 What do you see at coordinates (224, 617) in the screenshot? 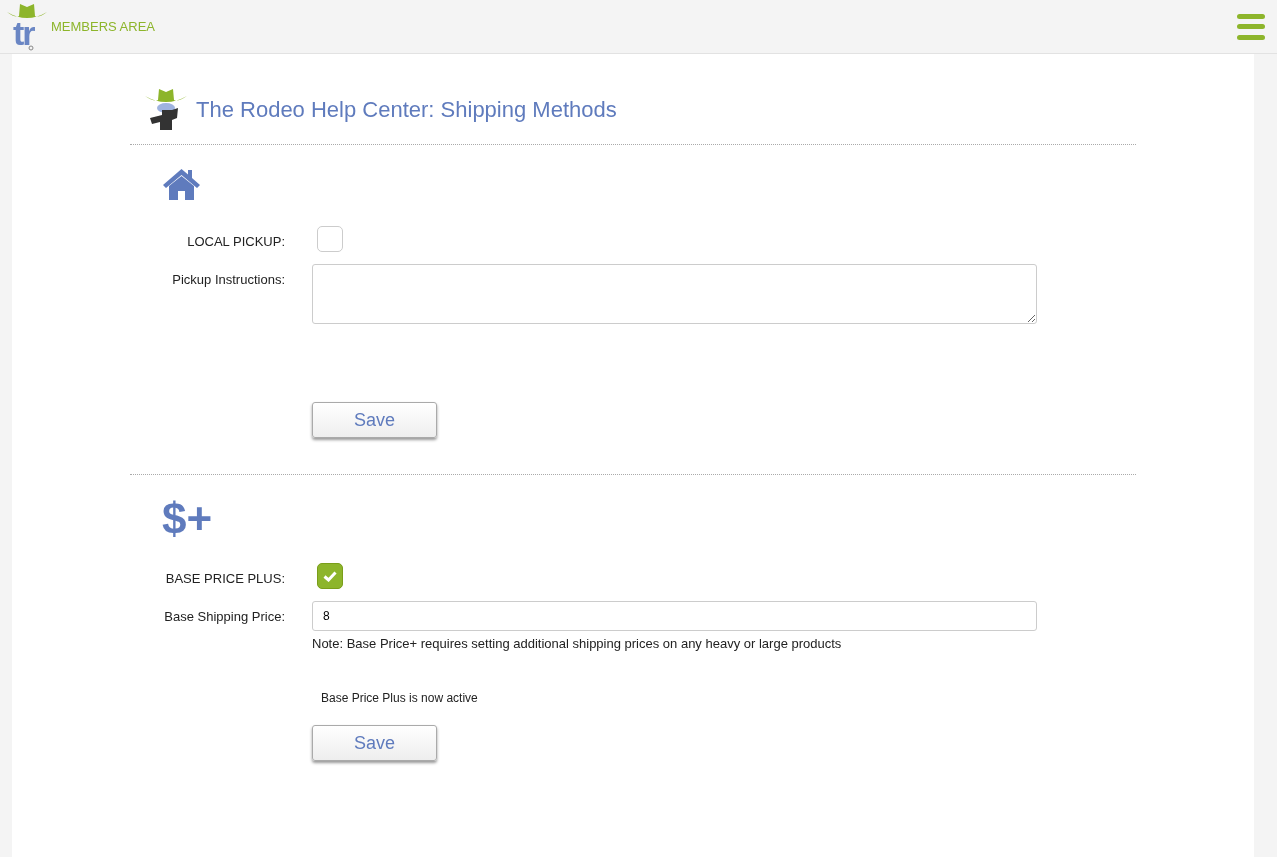
I see `field-label: Base Shipping Price:` at bounding box center [224, 617].